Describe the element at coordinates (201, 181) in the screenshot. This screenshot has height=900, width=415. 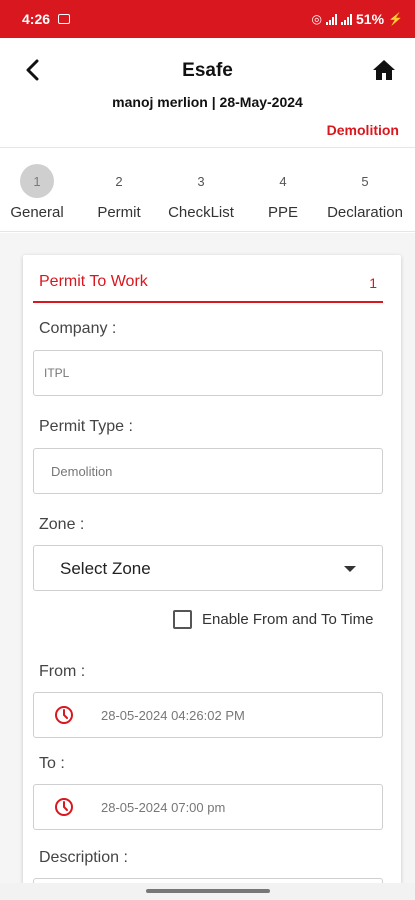
I see `step-number: 3` at that location.